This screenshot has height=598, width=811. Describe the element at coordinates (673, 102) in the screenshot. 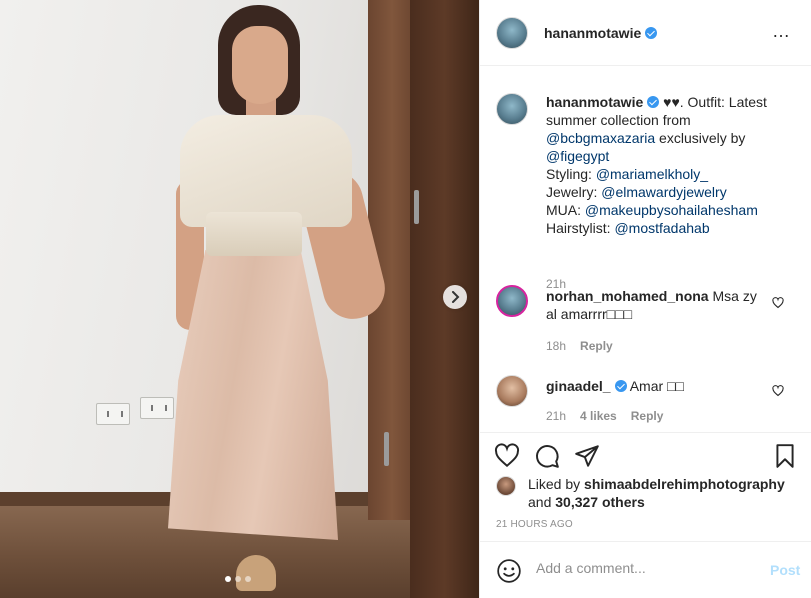

I see `caption-hearts: ♥♥.` at that location.